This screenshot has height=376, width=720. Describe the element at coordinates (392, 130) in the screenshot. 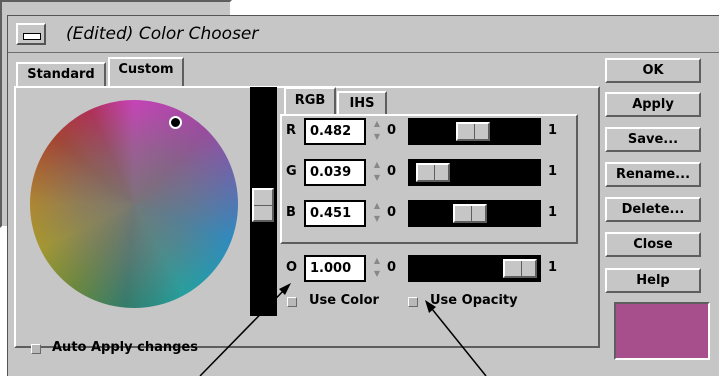

I see `red-min-label: 0` at that location.